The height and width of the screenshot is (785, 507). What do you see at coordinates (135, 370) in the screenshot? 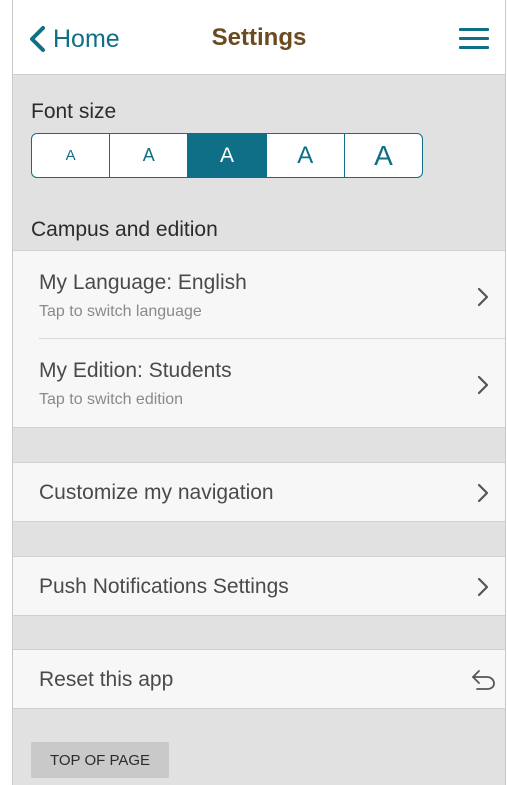
I see `edition-title: My Edition: Students` at bounding box center [135, 370].